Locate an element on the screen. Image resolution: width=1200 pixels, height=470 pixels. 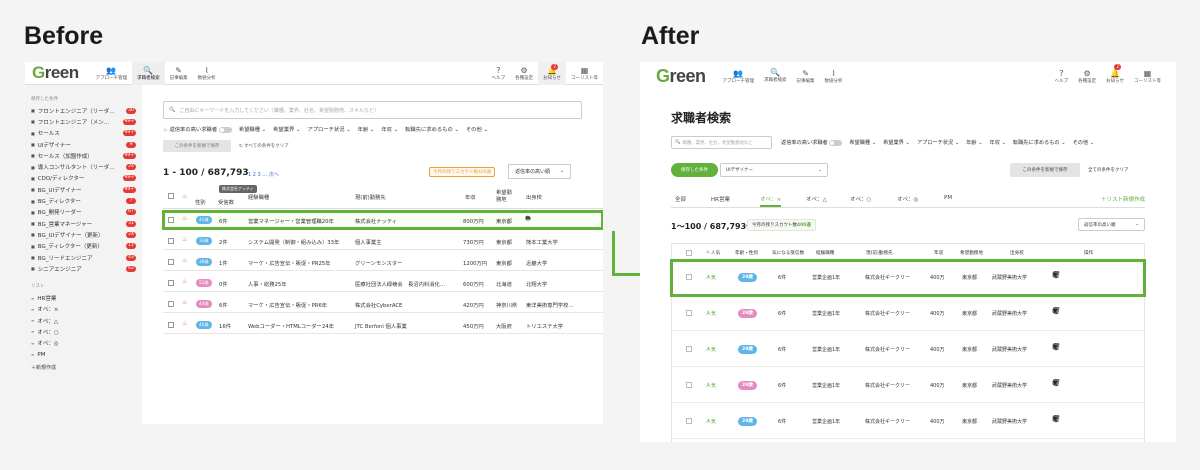
clear-conditions-link: 全ての条件をクリア is located at coordinates (1108, 170).